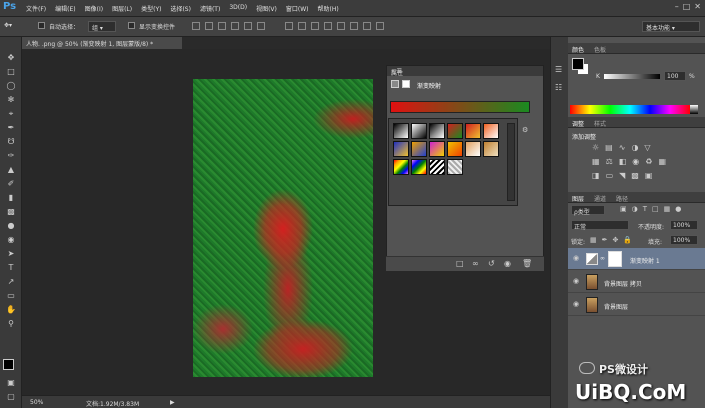  What do you see at coordinates (266, 8) in the screenshot?
I see `menu-view: 视图(V)` at bounding box center [266, 8].